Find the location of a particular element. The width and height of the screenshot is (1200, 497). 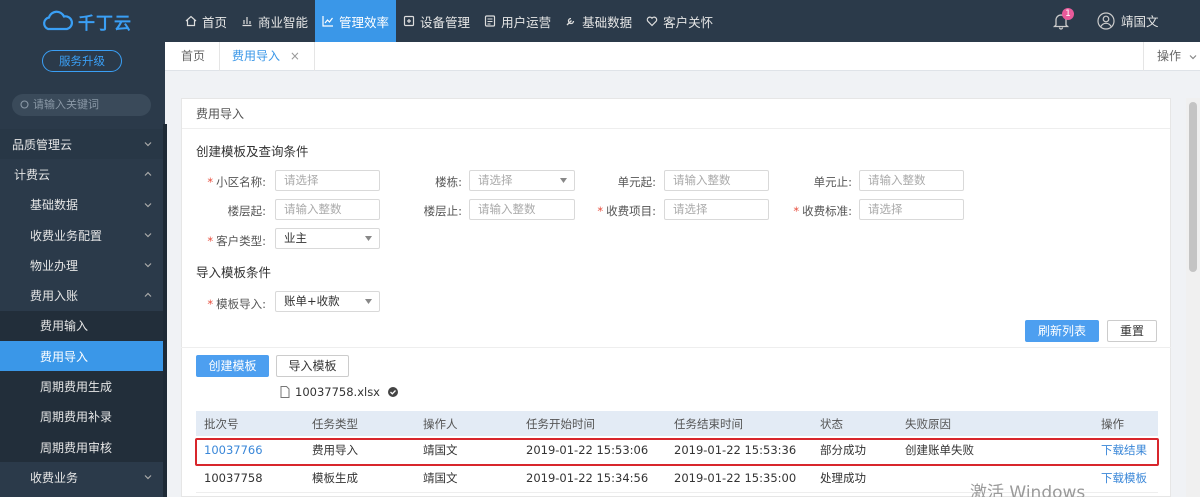

task-type-cell: 模板生成 is located at coordinates (359, 478).